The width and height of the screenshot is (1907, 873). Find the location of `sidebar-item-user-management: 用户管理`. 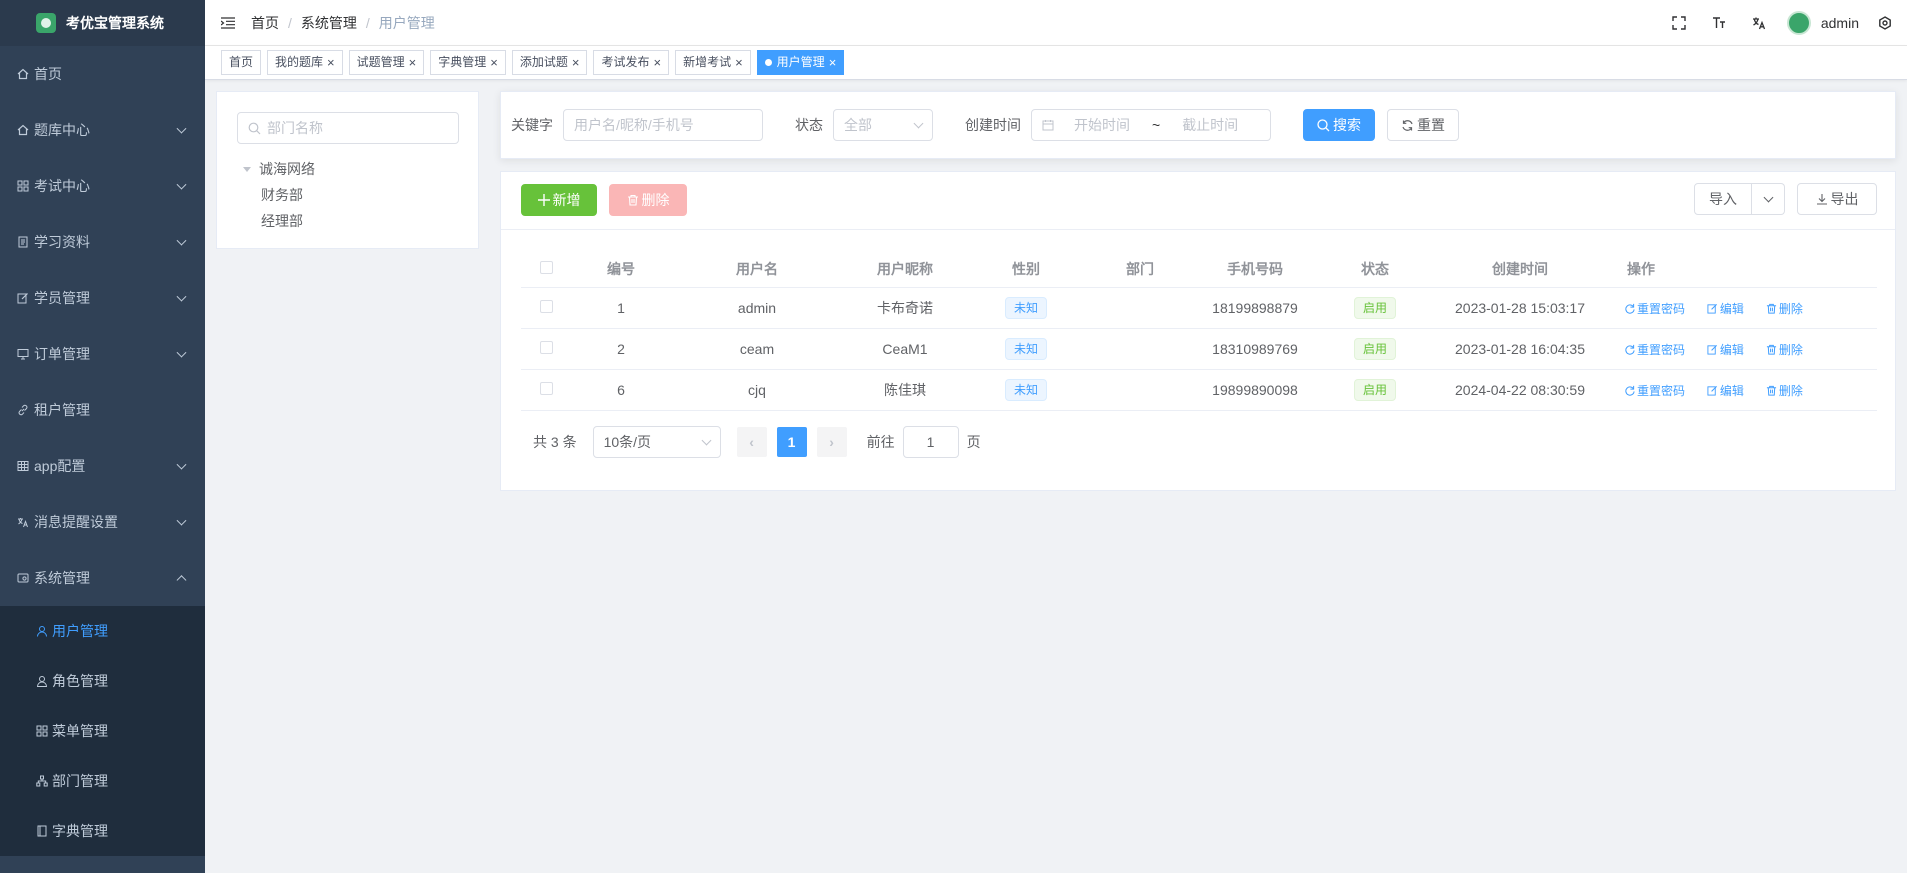

sidebar-item-user-management: 用户管理 is located at coordinates (102, 631).